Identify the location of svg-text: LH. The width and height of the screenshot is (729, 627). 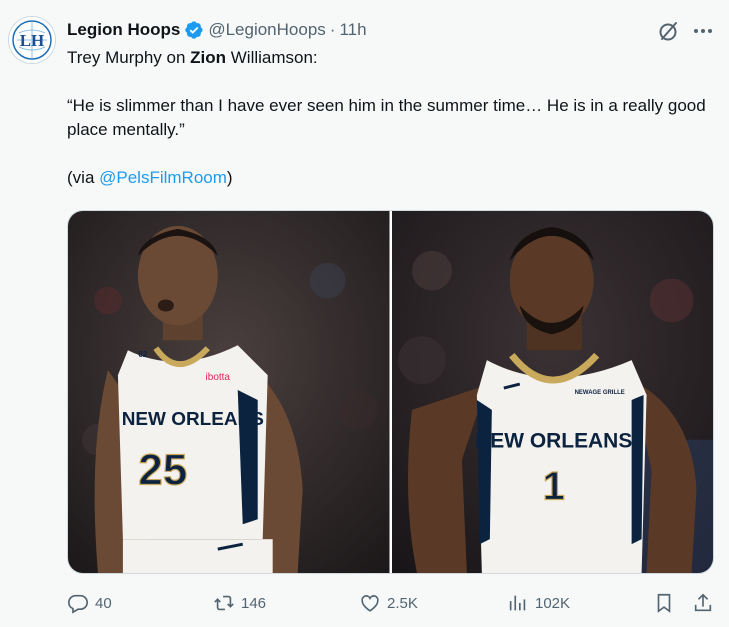
(32, 40).